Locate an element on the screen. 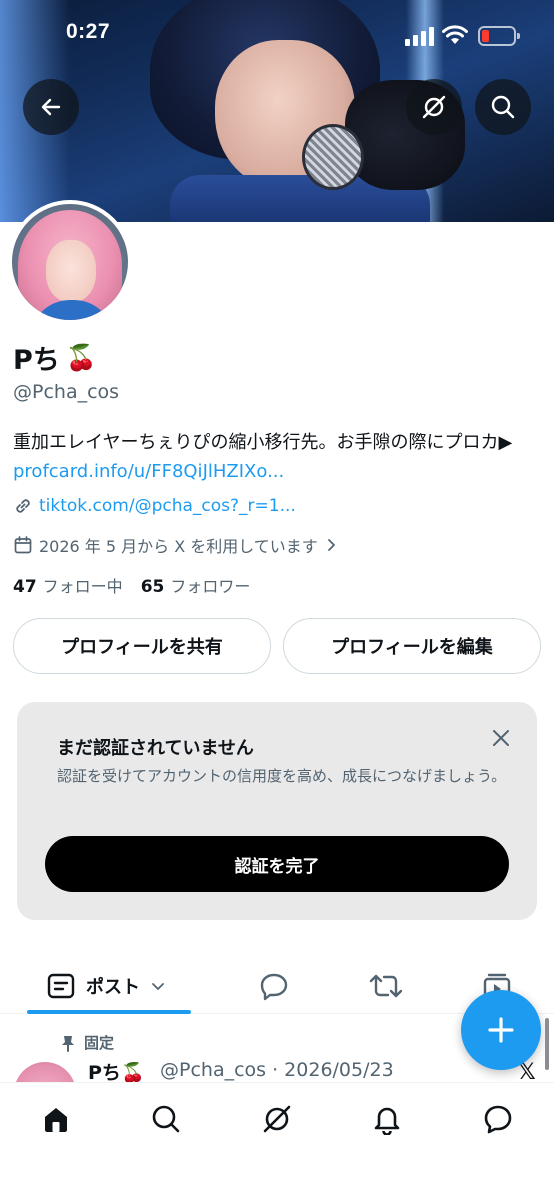  verification-description: 認証を受けてアカウントの信用度を高め、成長につなげましょう。 is located at coordinates (282, 776).